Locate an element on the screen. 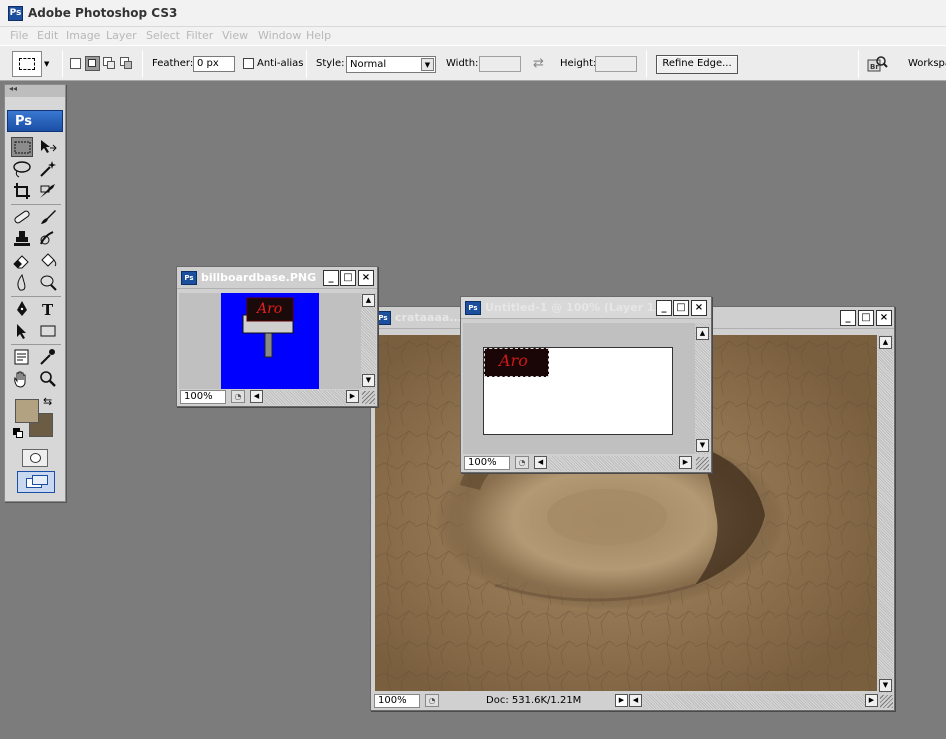 The width and height of the screenshot is (946, 739). magic-wand-tool is located at coordinates (48, 169).